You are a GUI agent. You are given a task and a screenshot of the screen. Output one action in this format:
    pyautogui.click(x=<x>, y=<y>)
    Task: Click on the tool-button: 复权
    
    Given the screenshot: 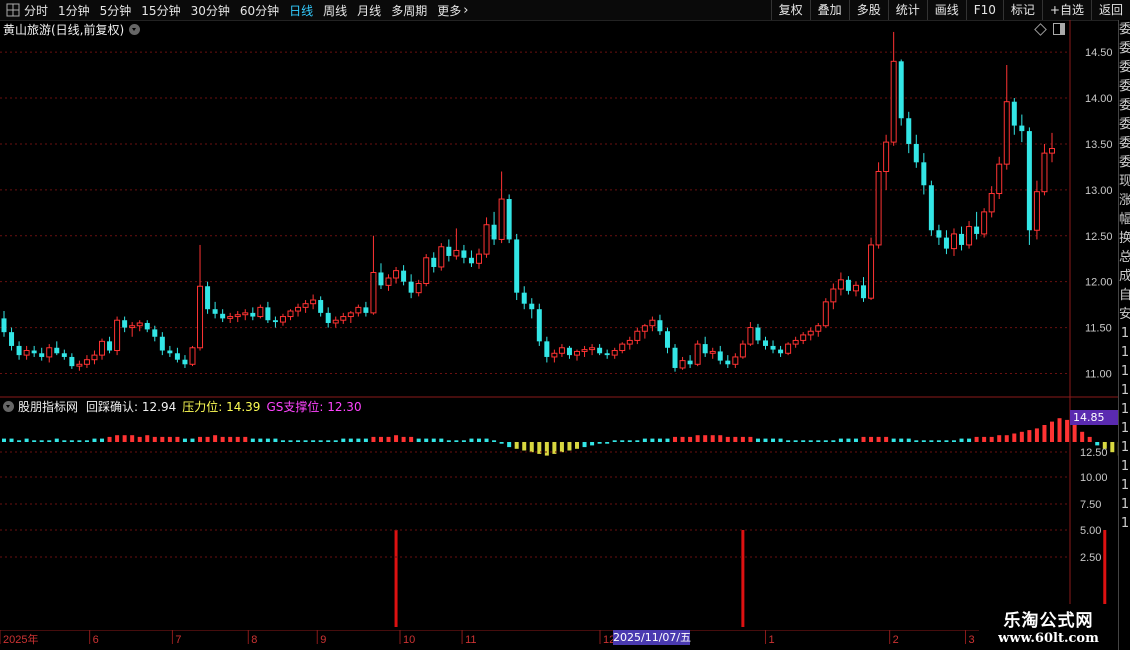 What is the action you would take?
    pyautogui.click(x=790, y=10)
    